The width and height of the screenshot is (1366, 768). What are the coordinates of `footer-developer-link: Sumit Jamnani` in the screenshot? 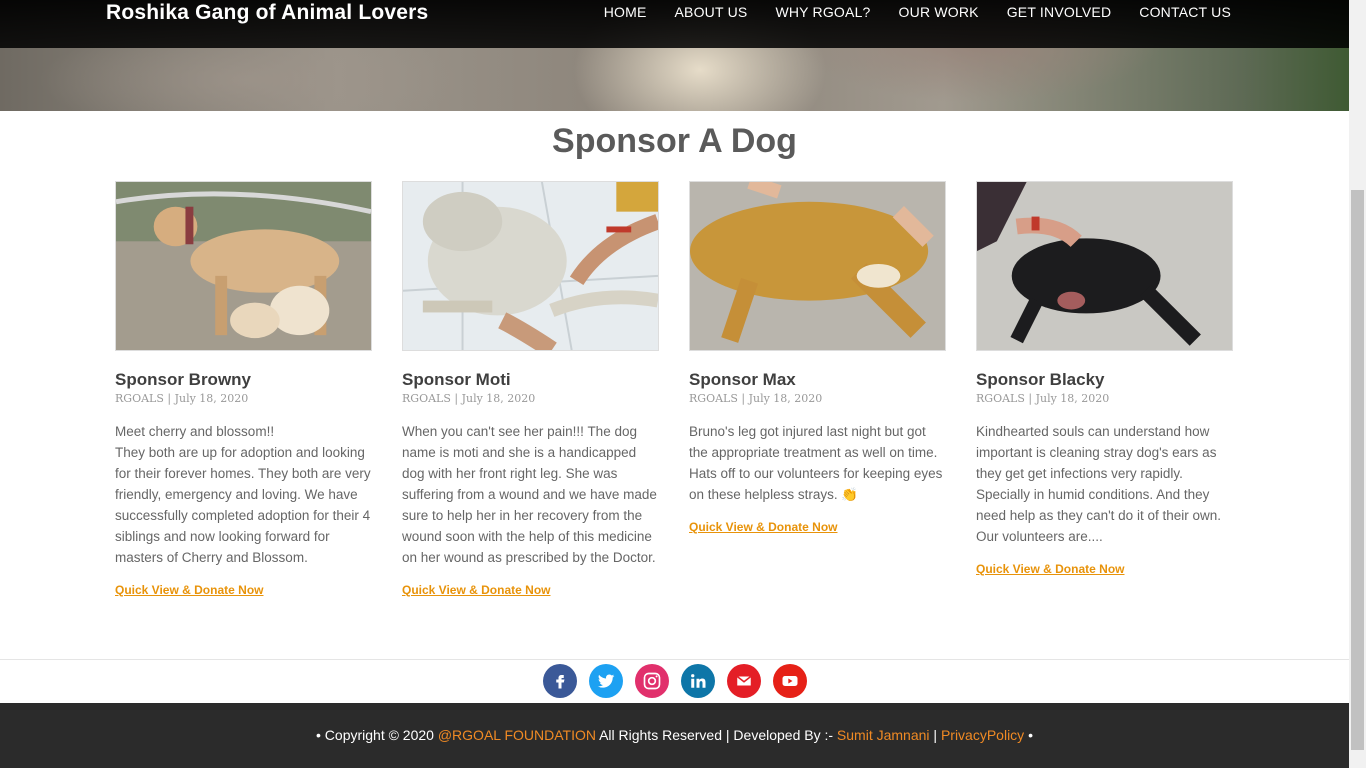 It's located at (883, 735).